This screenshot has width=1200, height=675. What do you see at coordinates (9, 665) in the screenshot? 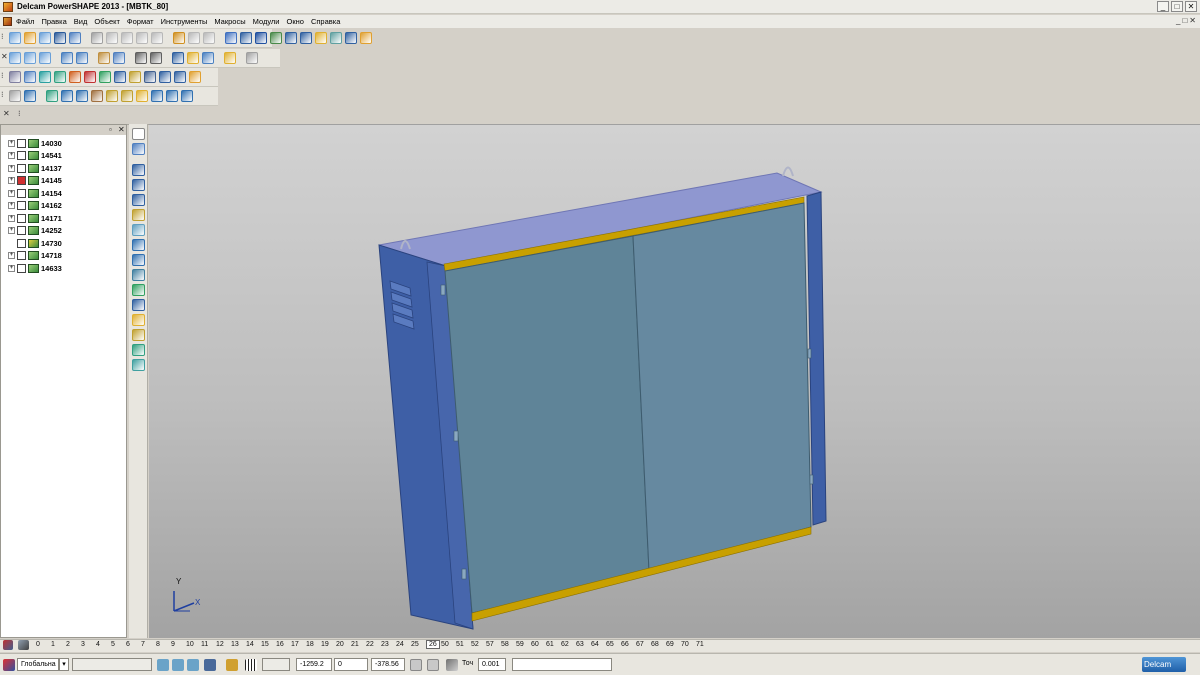
I see `workplane-icon` at bounding box center [9, 665].